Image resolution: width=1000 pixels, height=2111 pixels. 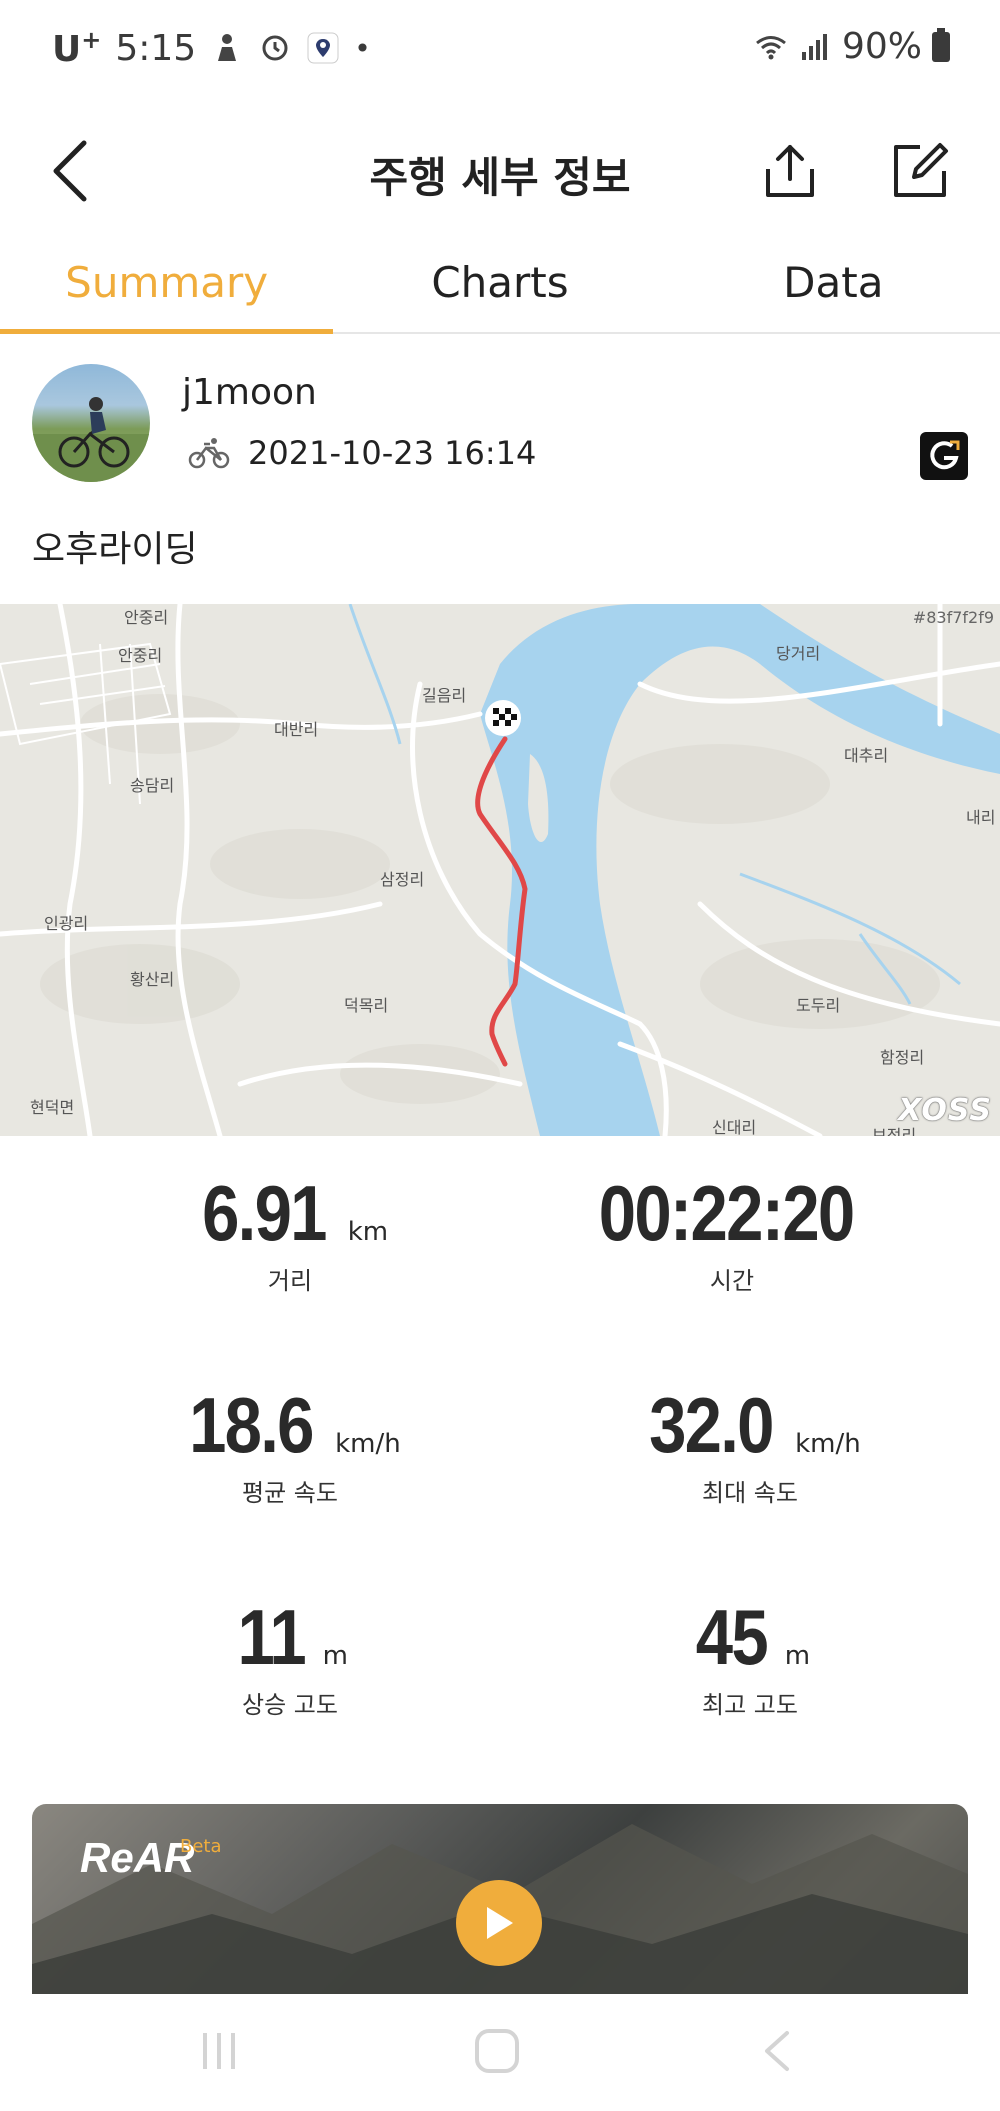 What do you see at coordinates (981, 817) in the screenshot?
I see `map-place-label: 내리` at bounding box center [981, 817].